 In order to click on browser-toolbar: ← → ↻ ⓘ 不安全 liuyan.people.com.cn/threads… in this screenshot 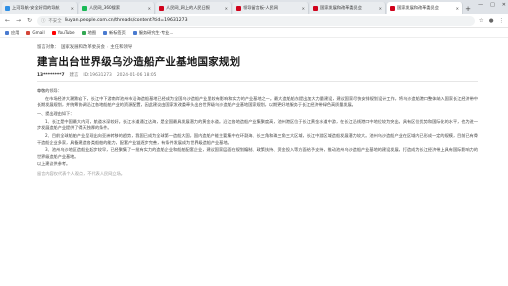, I will do `click(254, 21)`.